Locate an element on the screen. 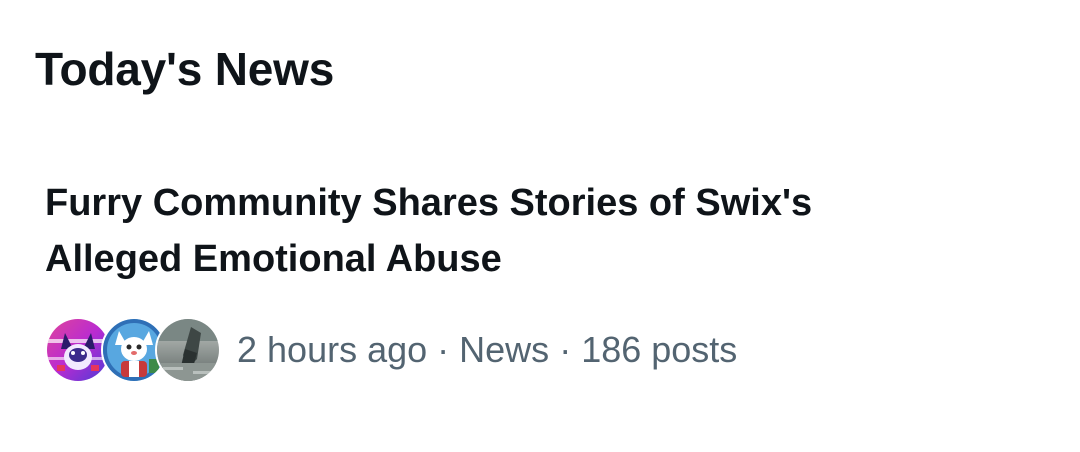 Image resolution: width=1080 pixels, height=452 pixels. story-meta-row: 2 hours ago · News · 186 posts is located at coordinates (391, 350).